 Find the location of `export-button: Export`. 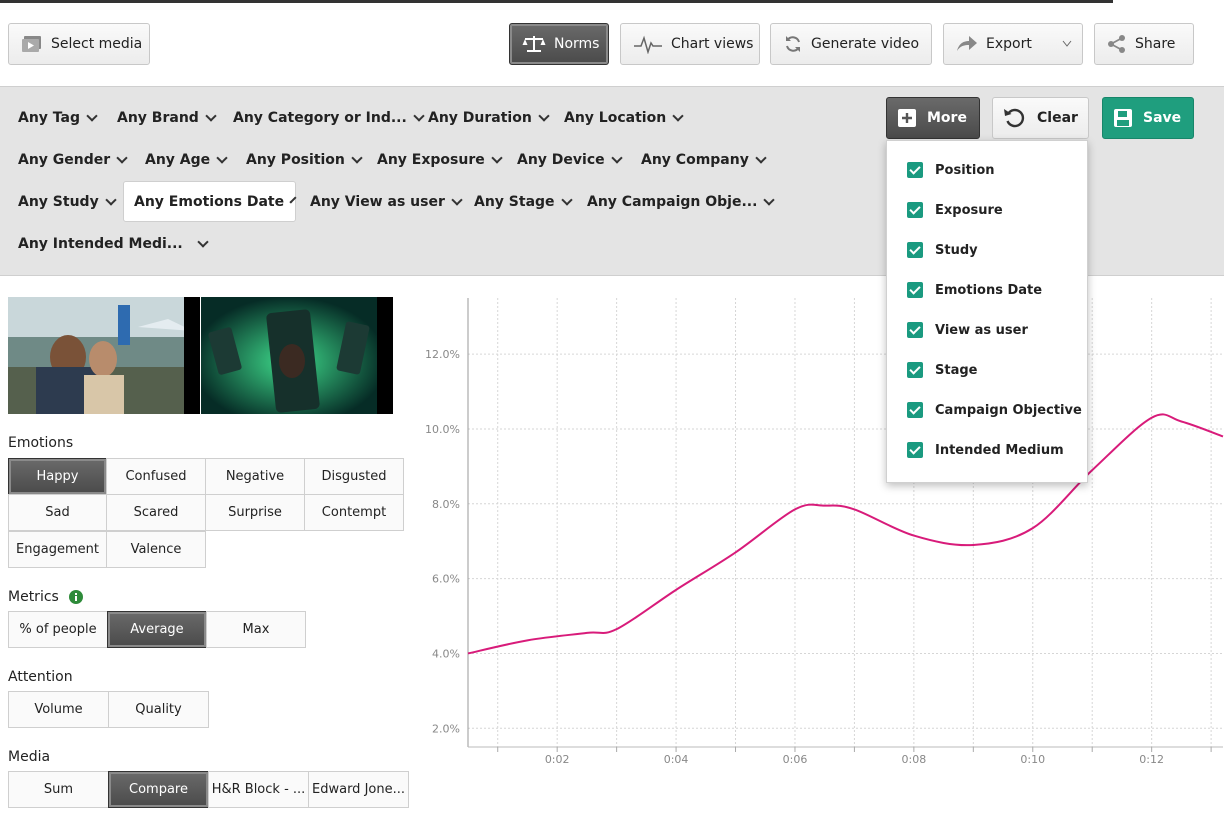

export-button: Export is located at coordinates (1013, 44).